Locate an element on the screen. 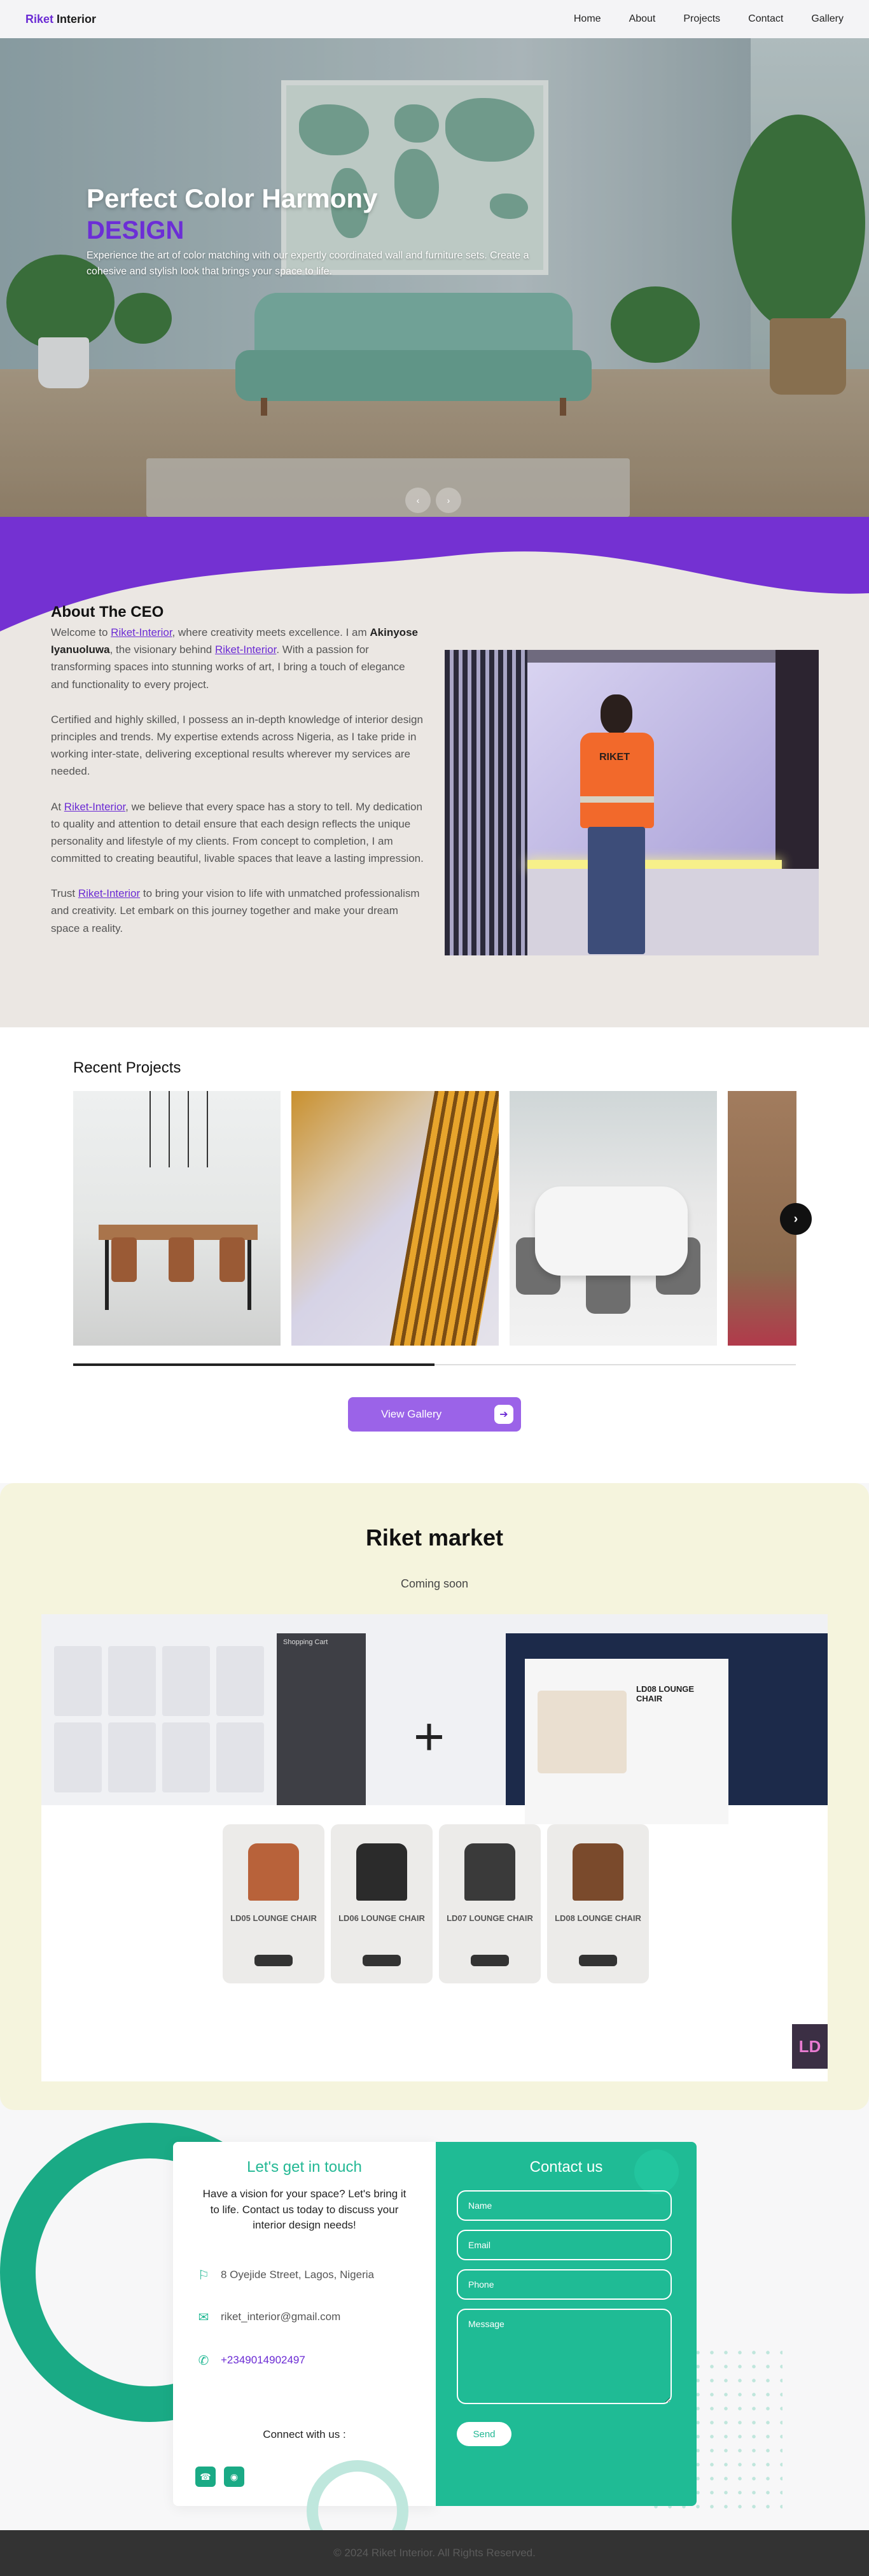 The height and width of the screenshot is (2576, 869). carousel-next-button: › is located at coordinates (796, 1219).